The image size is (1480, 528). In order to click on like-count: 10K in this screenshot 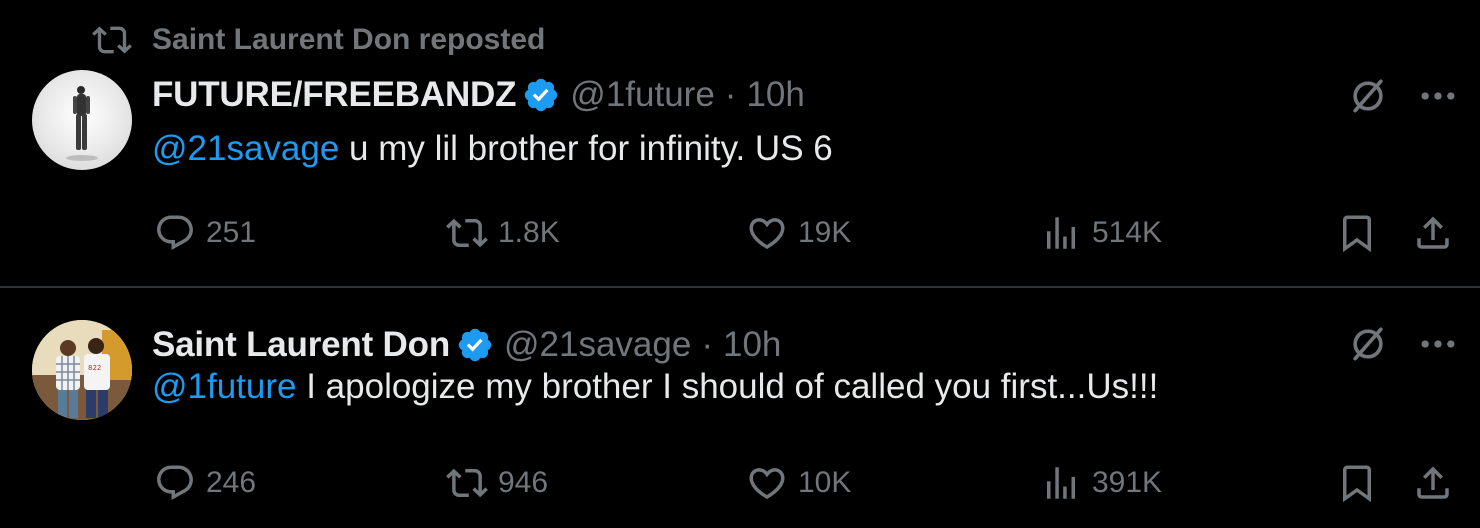, I will do `click(825, 482)`.